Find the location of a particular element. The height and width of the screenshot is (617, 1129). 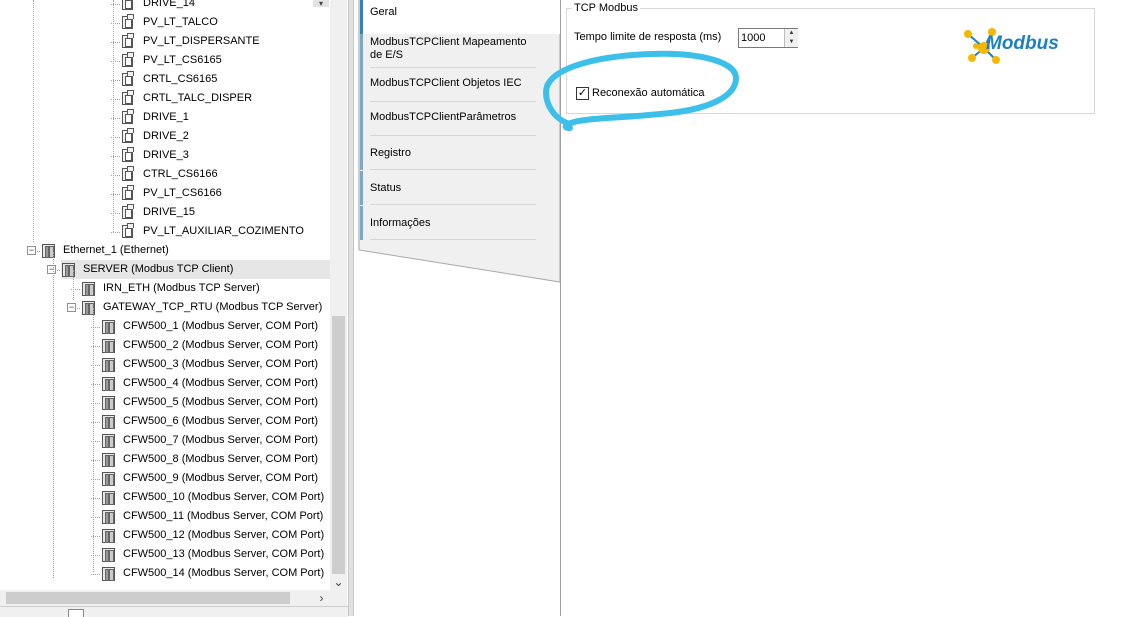

tree-item-label: CRTL_TALC_DISPER is located at coordinates (198, 98).